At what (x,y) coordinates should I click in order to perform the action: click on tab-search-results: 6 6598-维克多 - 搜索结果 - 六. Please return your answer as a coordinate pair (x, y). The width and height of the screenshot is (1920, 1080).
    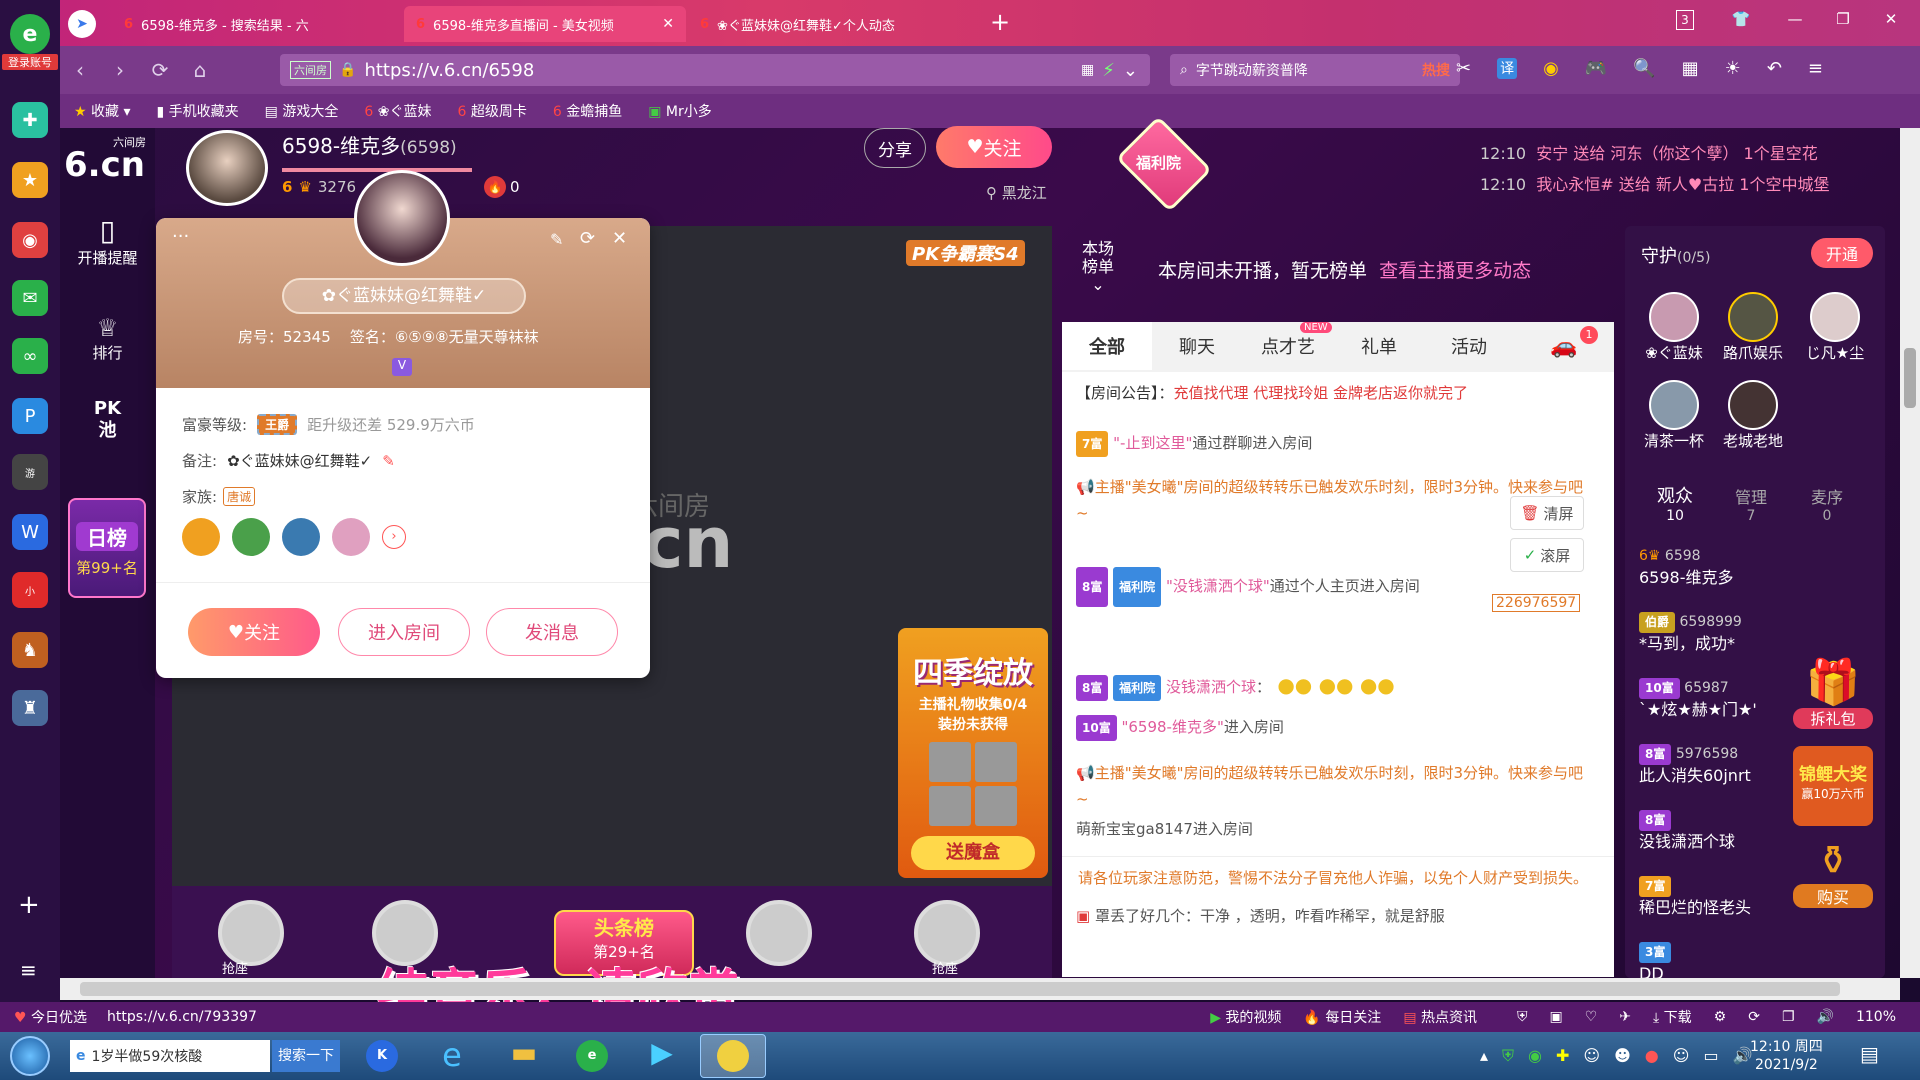
    Looking at the image, I should click on (257, 24).